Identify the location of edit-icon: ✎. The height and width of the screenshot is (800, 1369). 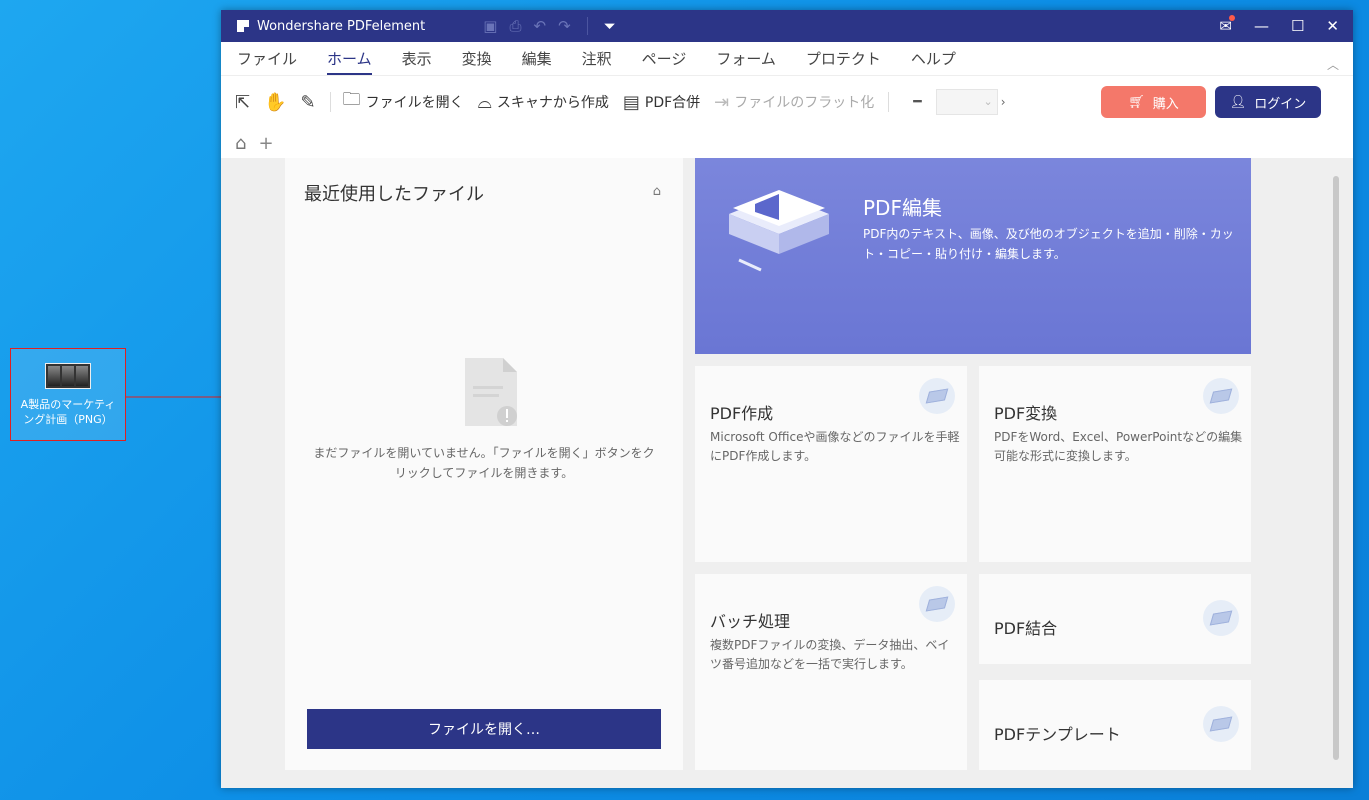
(308, 102).